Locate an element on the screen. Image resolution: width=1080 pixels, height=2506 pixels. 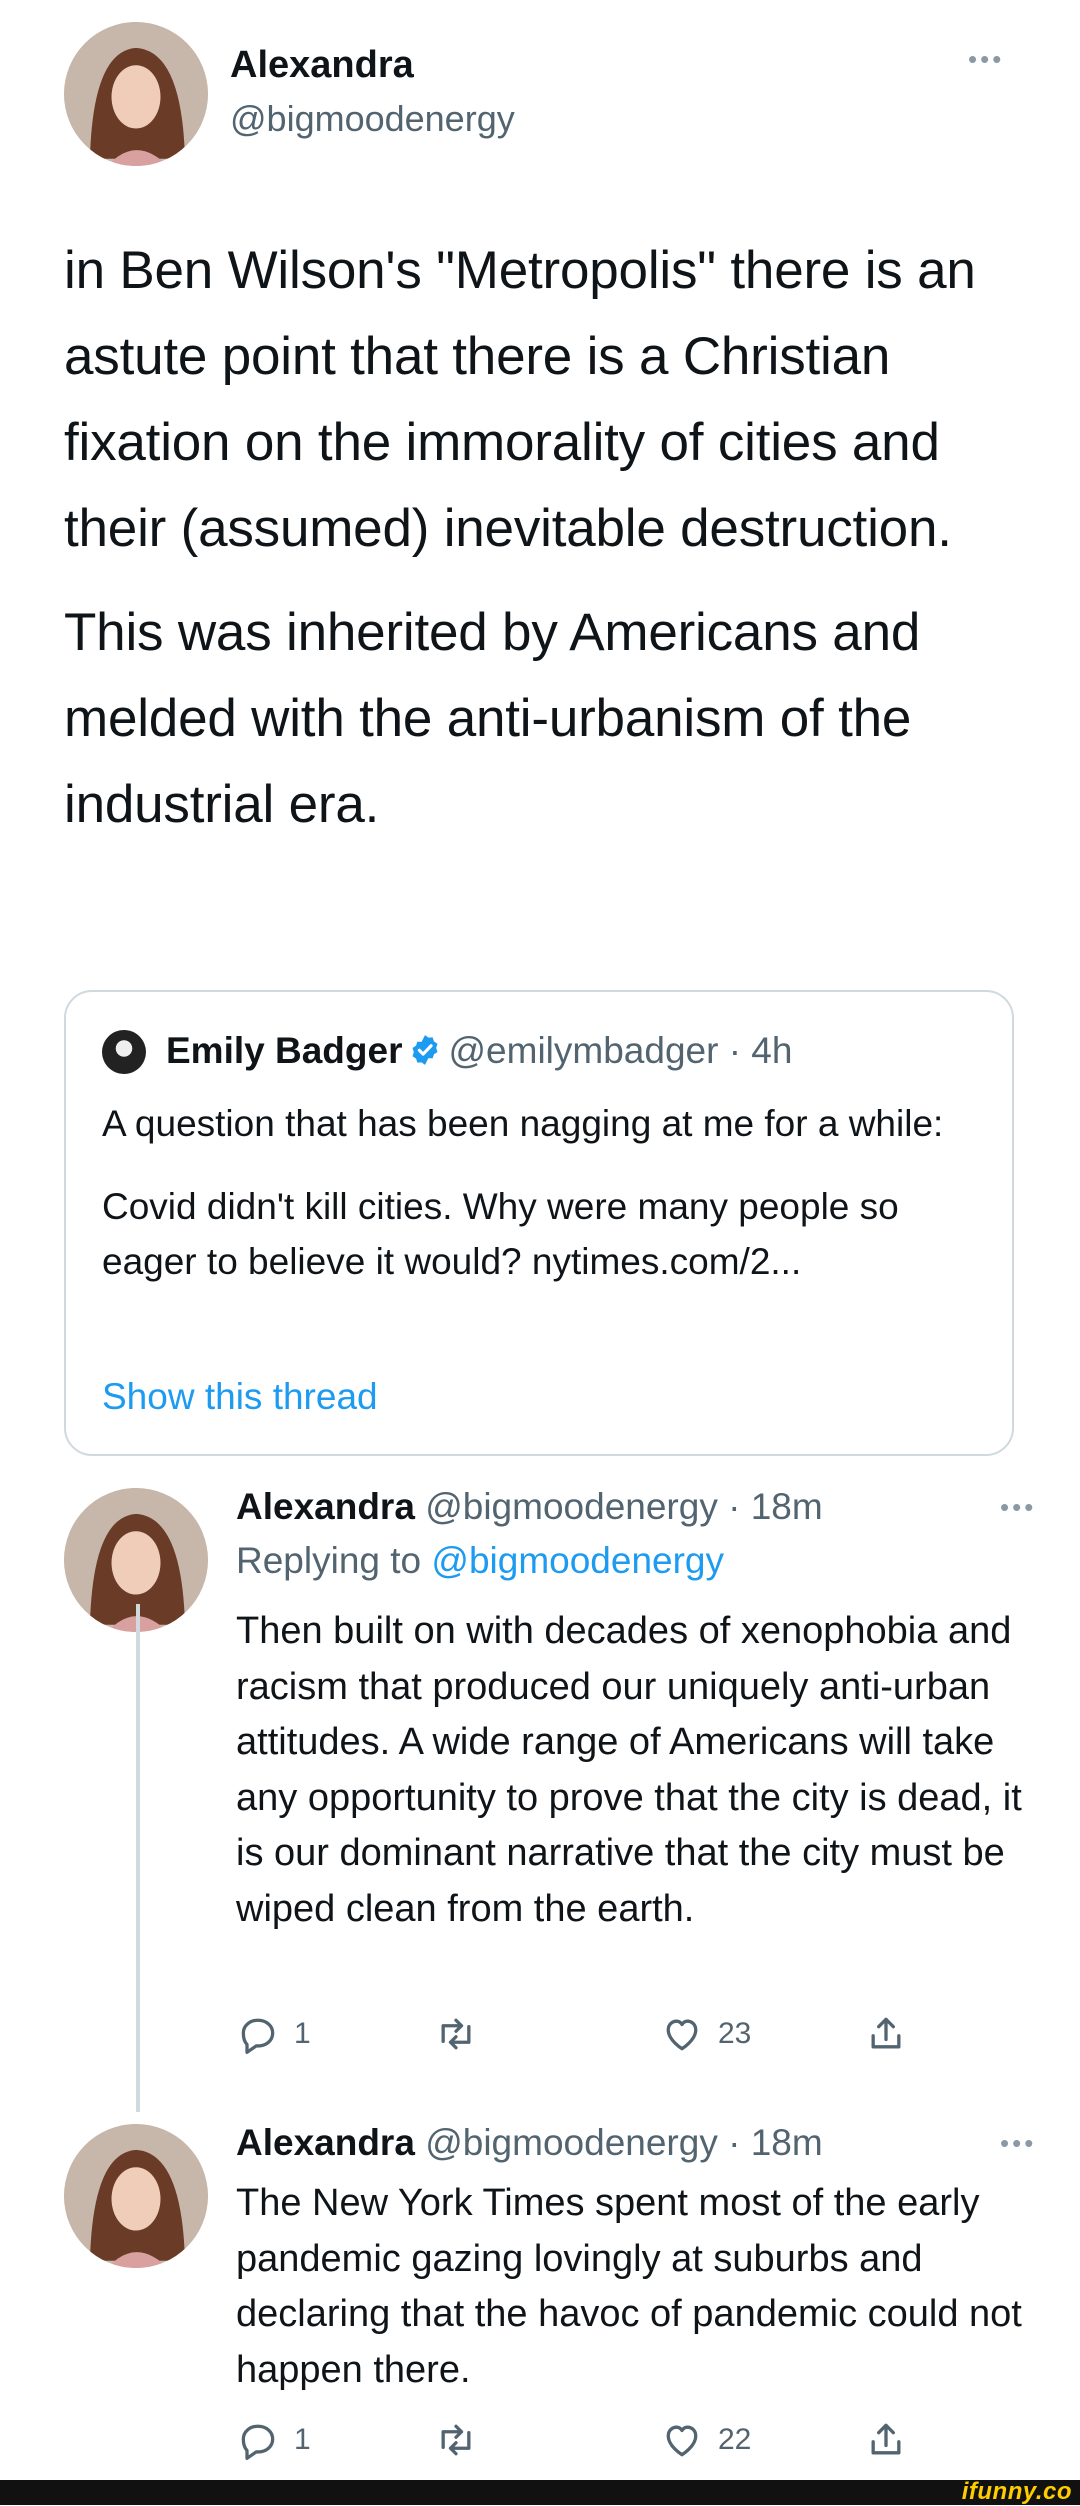
quoted-display-name: Emily Badger is located at coordinates (284, 1050).